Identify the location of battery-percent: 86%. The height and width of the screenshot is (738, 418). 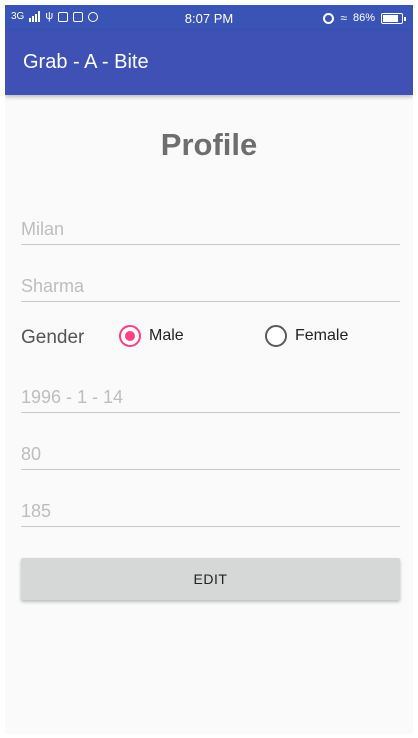
(363, 18).